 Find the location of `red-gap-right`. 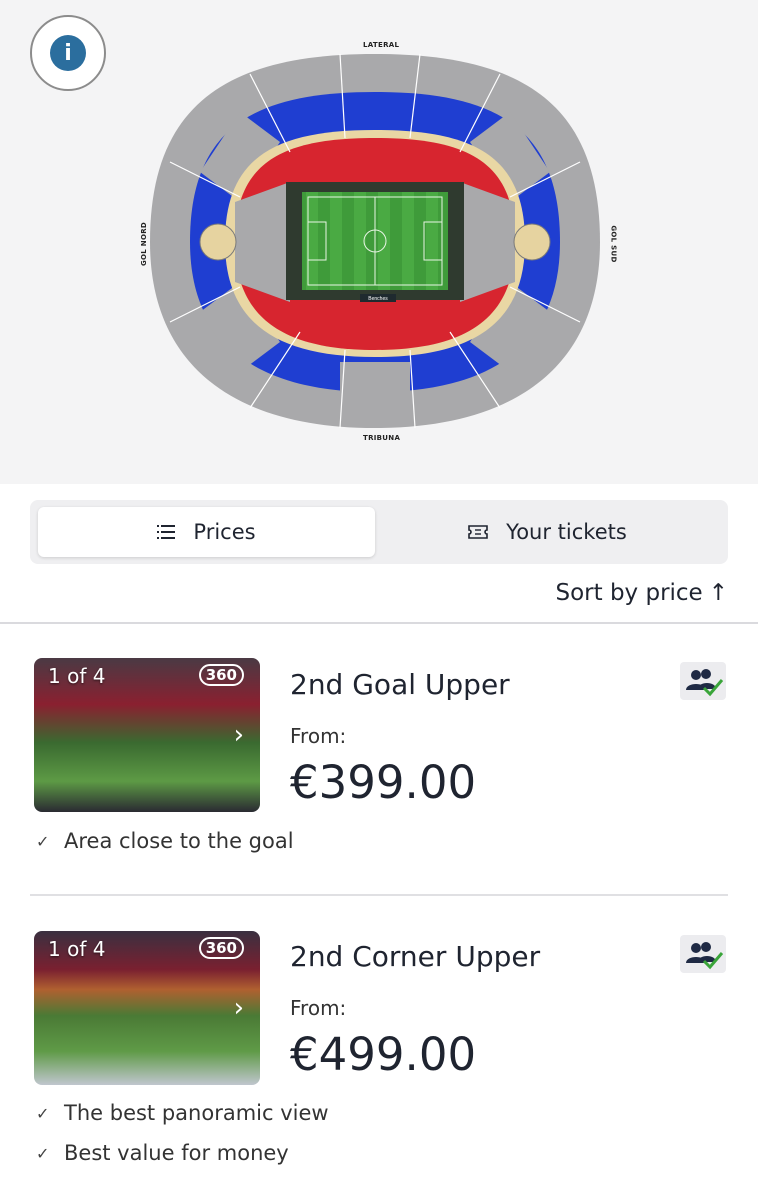

red-gap-right is located at coordinates (487, 242).